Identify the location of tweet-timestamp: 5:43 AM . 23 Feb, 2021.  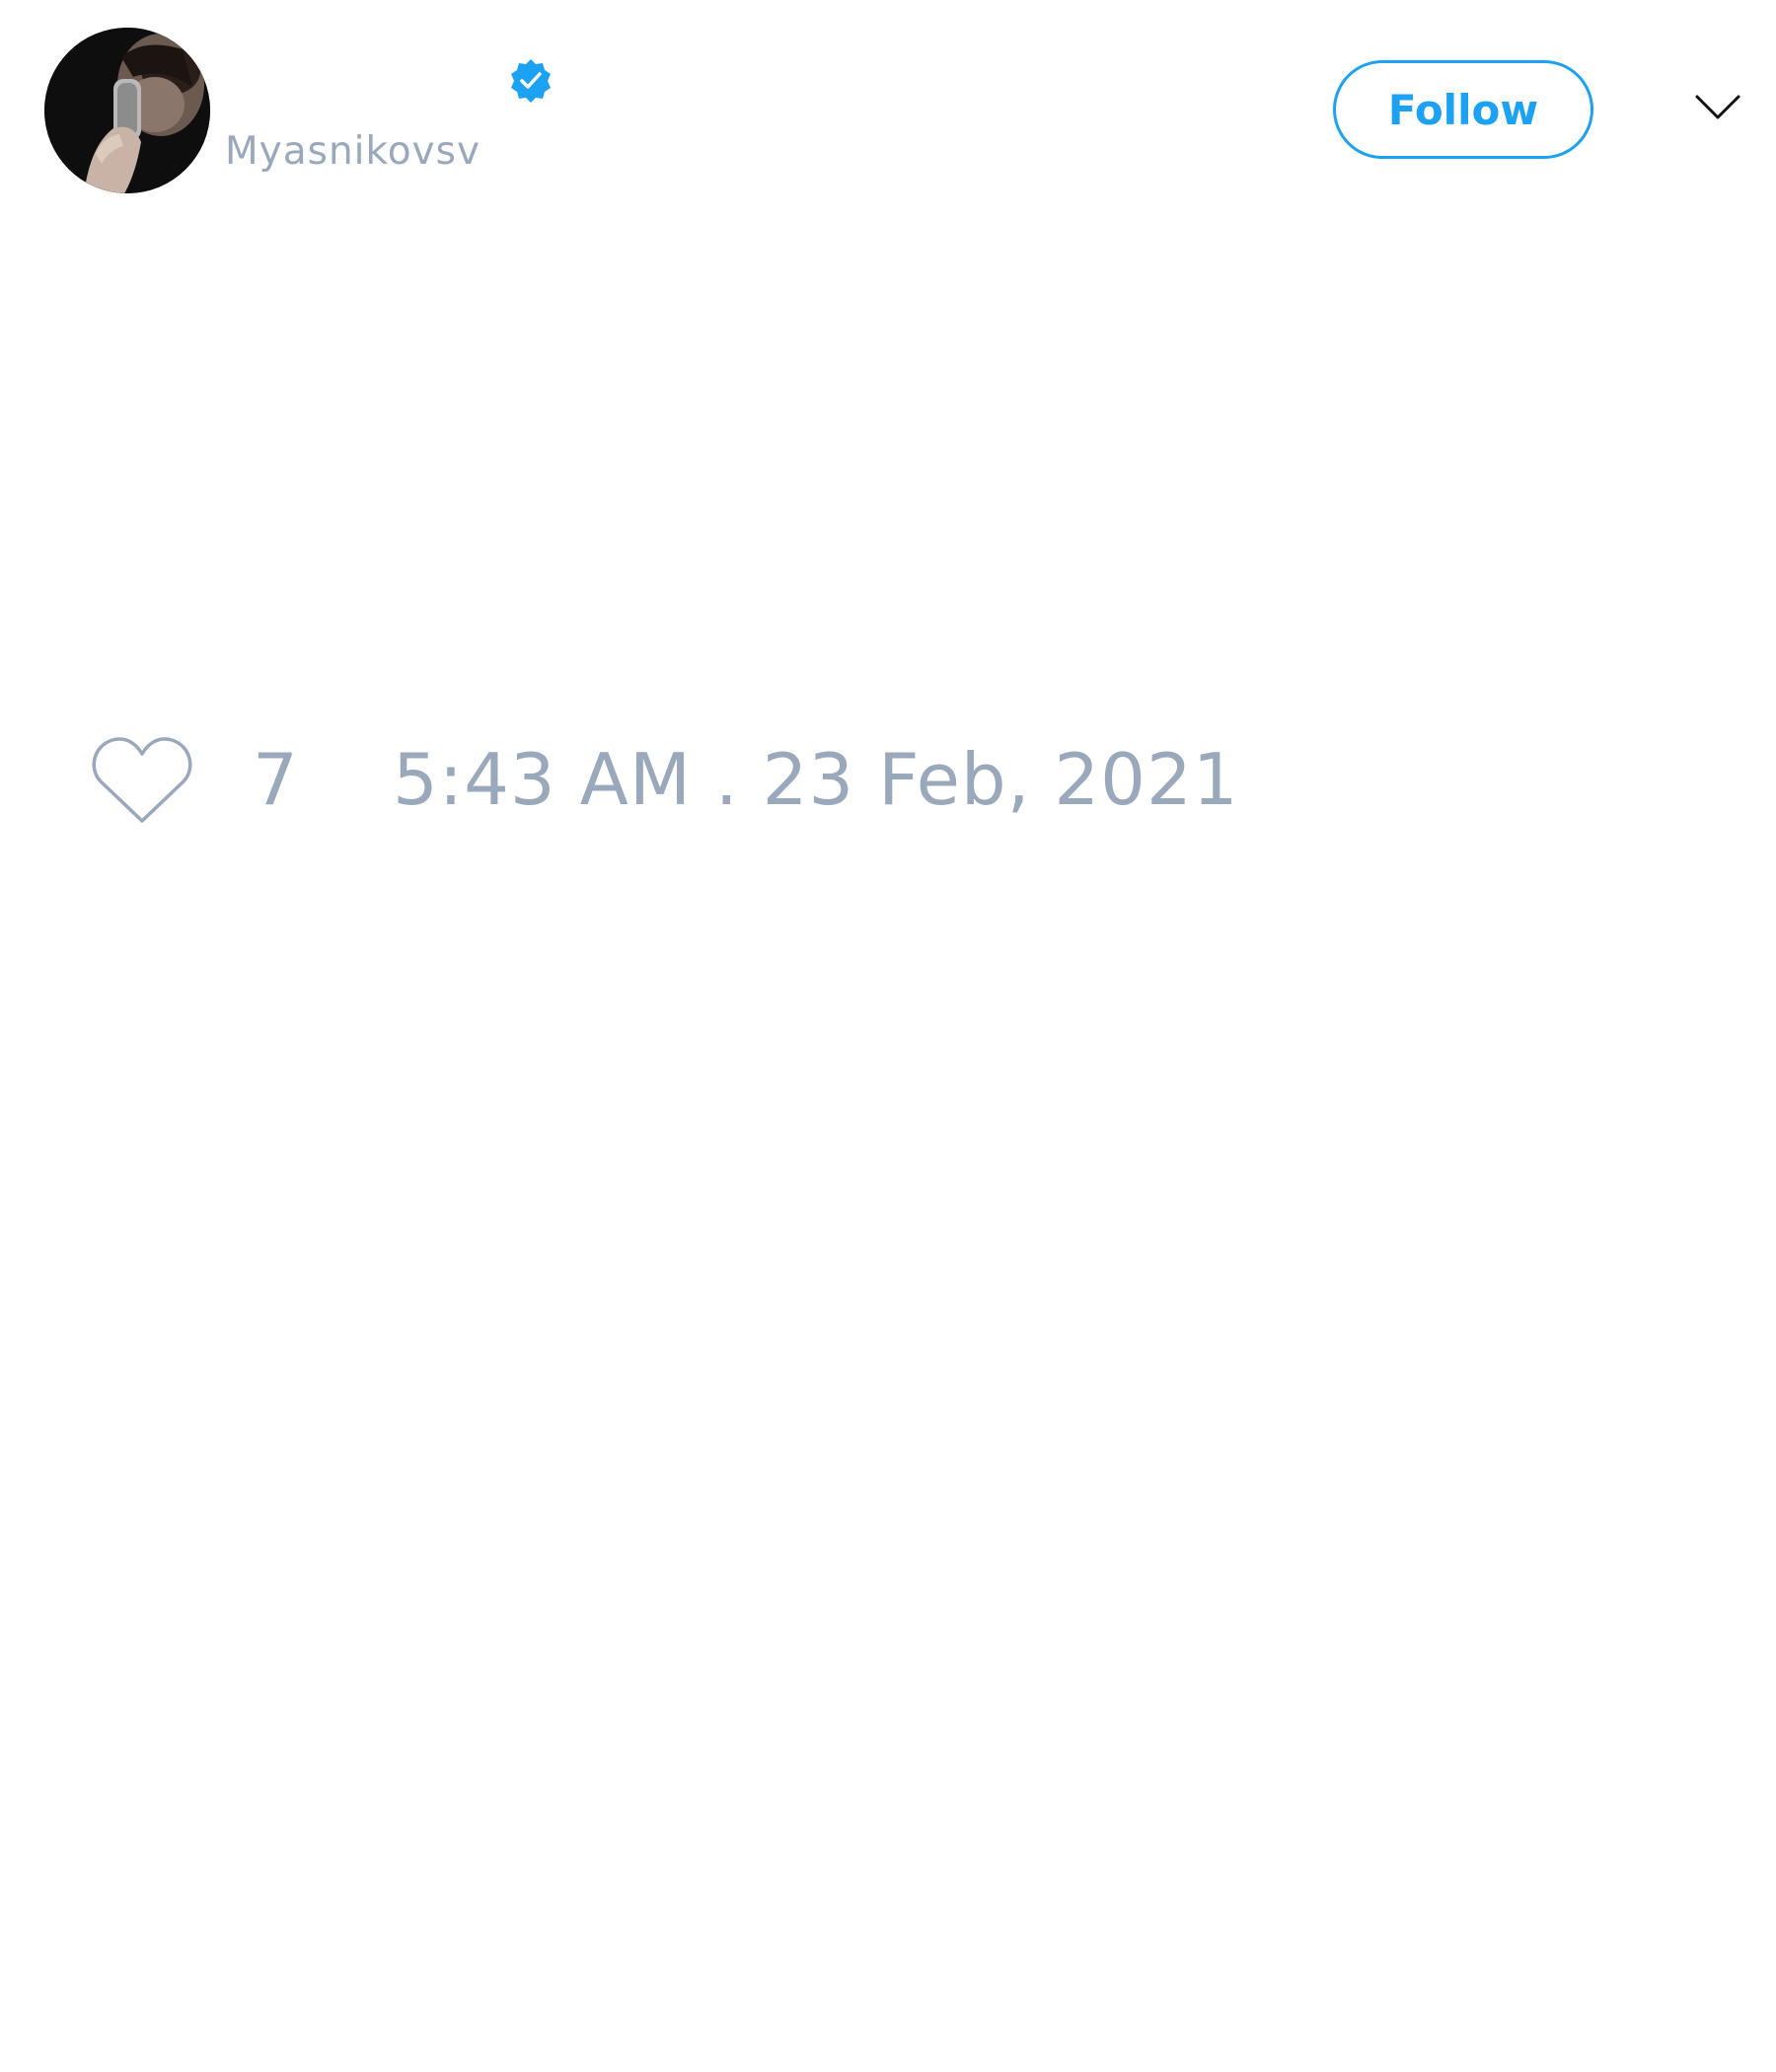
(816, 780).